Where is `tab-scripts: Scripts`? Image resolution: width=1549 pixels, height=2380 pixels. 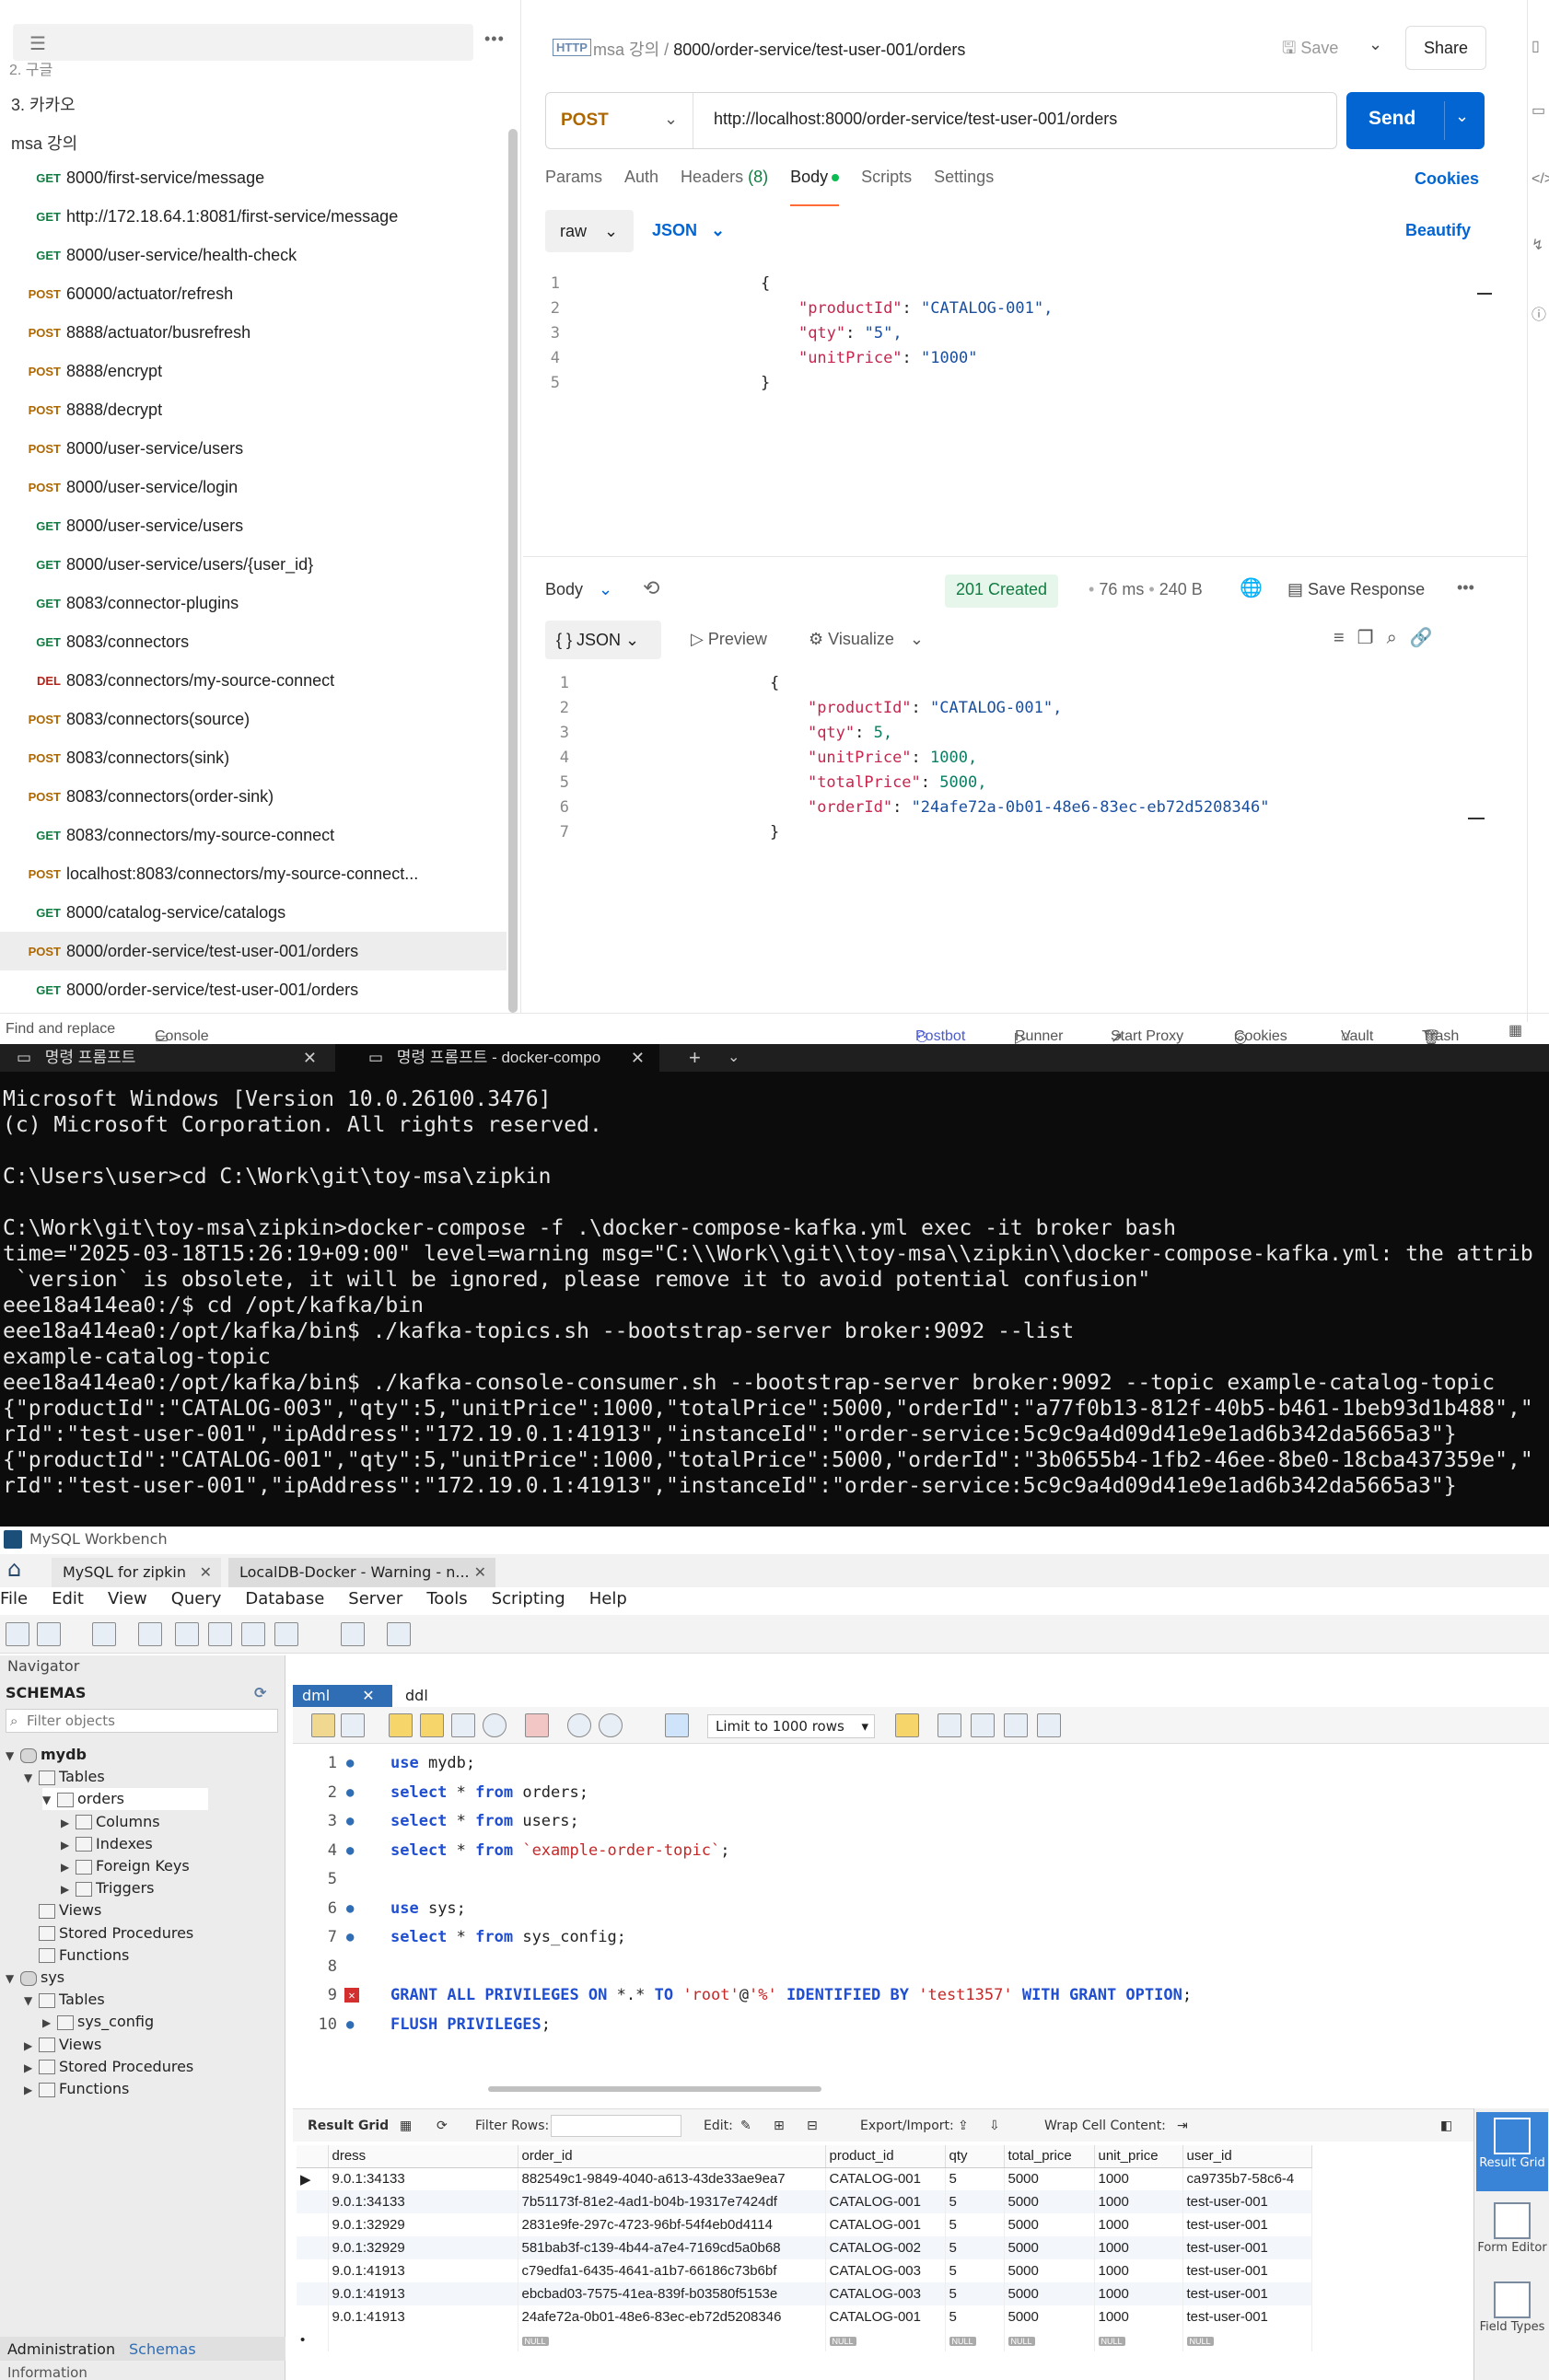
tab-scripts: Scripts is located at coordinates (886, 188).